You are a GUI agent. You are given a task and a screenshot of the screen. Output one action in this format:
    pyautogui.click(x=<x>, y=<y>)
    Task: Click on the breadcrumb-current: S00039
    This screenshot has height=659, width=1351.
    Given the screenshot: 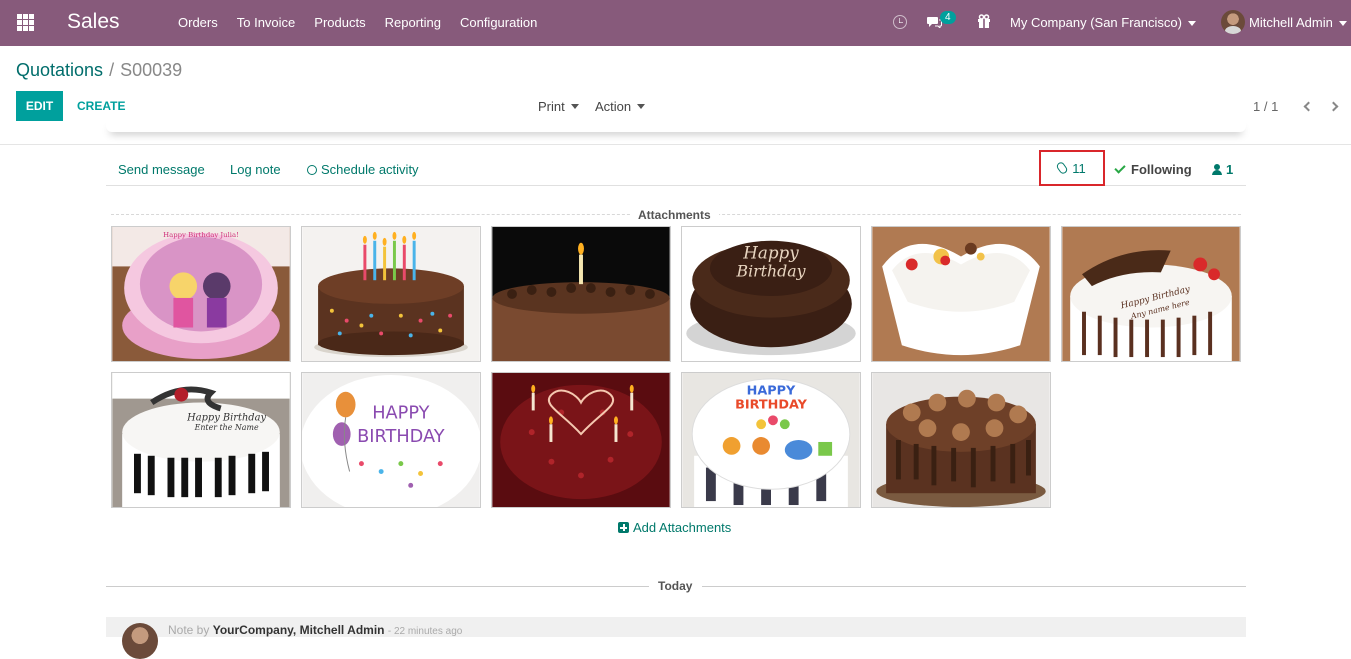 What is the action you would take?
    pyautogui.click(x=151, y=70)
    